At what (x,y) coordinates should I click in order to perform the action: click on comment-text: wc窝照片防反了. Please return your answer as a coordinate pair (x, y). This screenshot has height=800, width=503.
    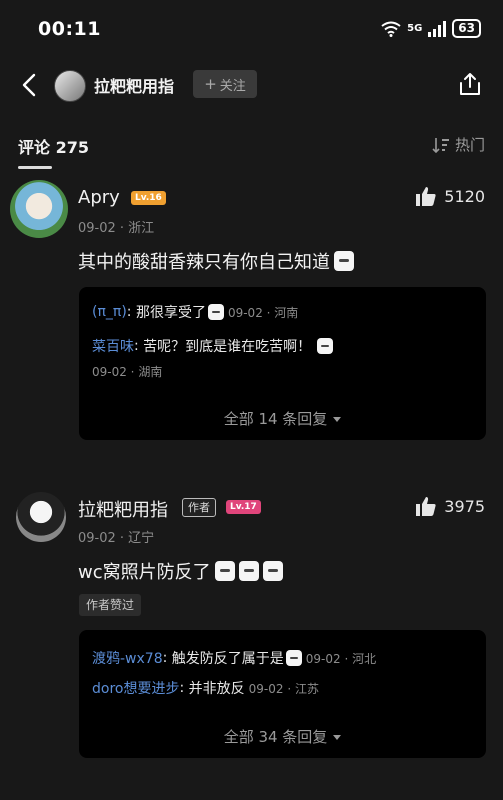
    Looking at the image, I should click on (144, 572).